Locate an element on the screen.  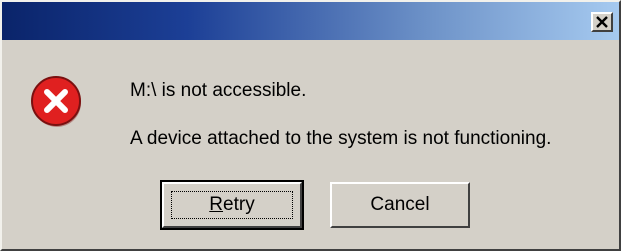
retry-button-label: Retry is located at coordinates (232, 204).